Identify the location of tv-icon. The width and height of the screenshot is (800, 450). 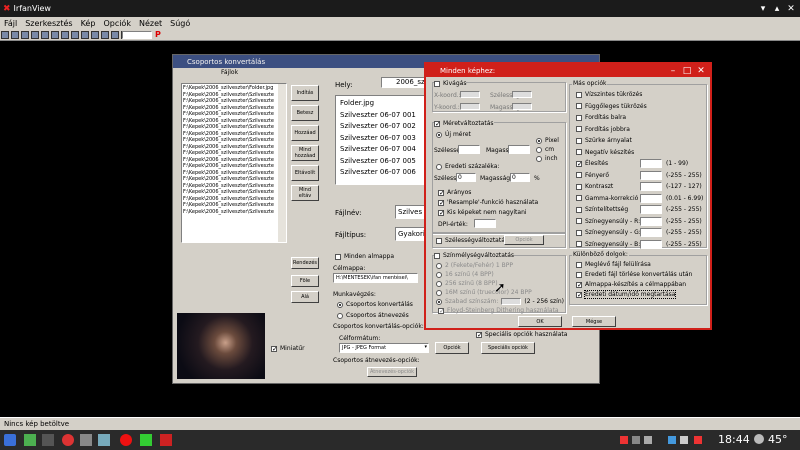
(146, 440).